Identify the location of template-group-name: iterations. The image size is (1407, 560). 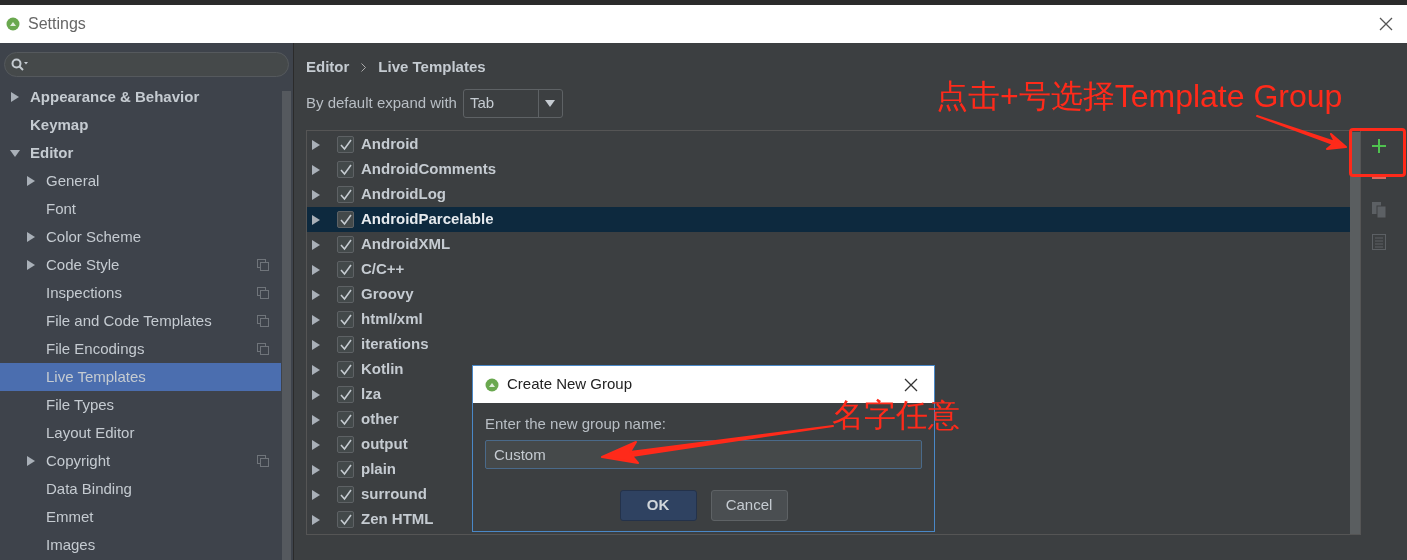
(395, 344).